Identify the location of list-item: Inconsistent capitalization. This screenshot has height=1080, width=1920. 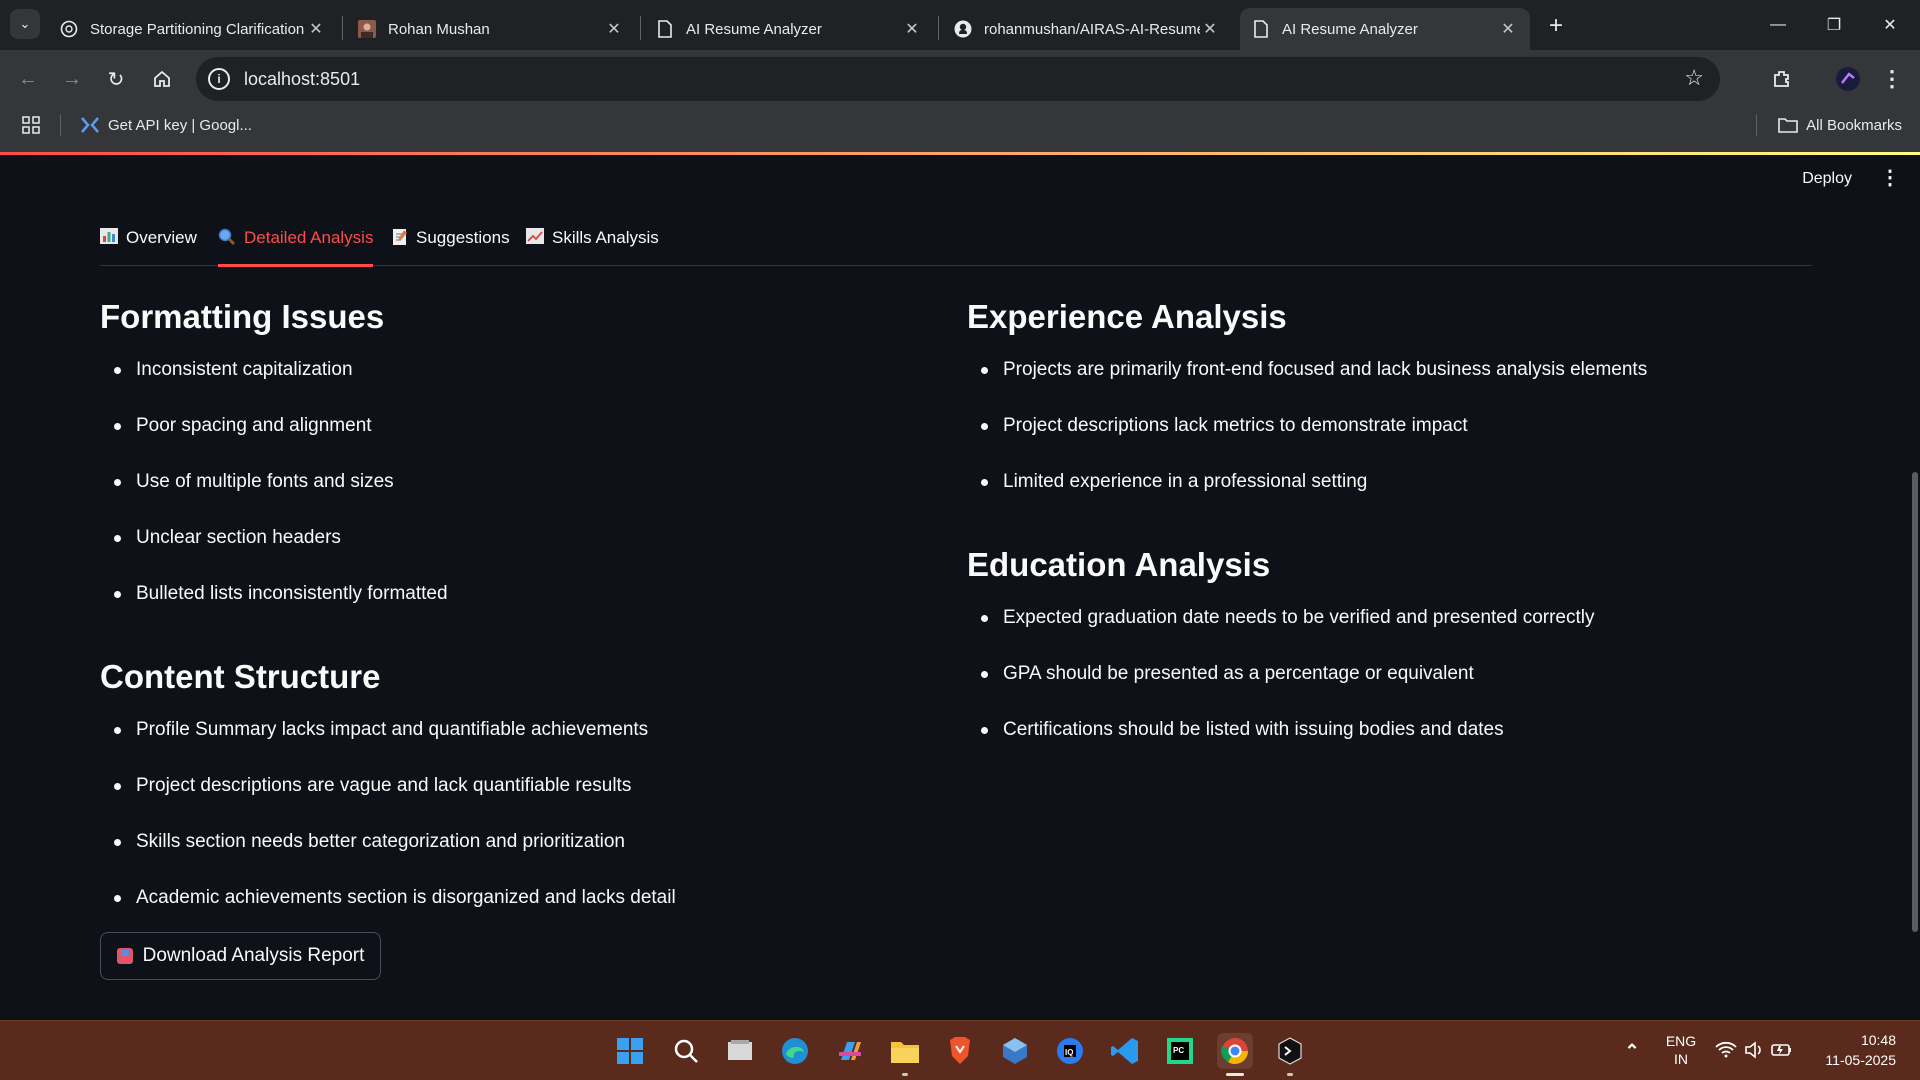
(520, 386).